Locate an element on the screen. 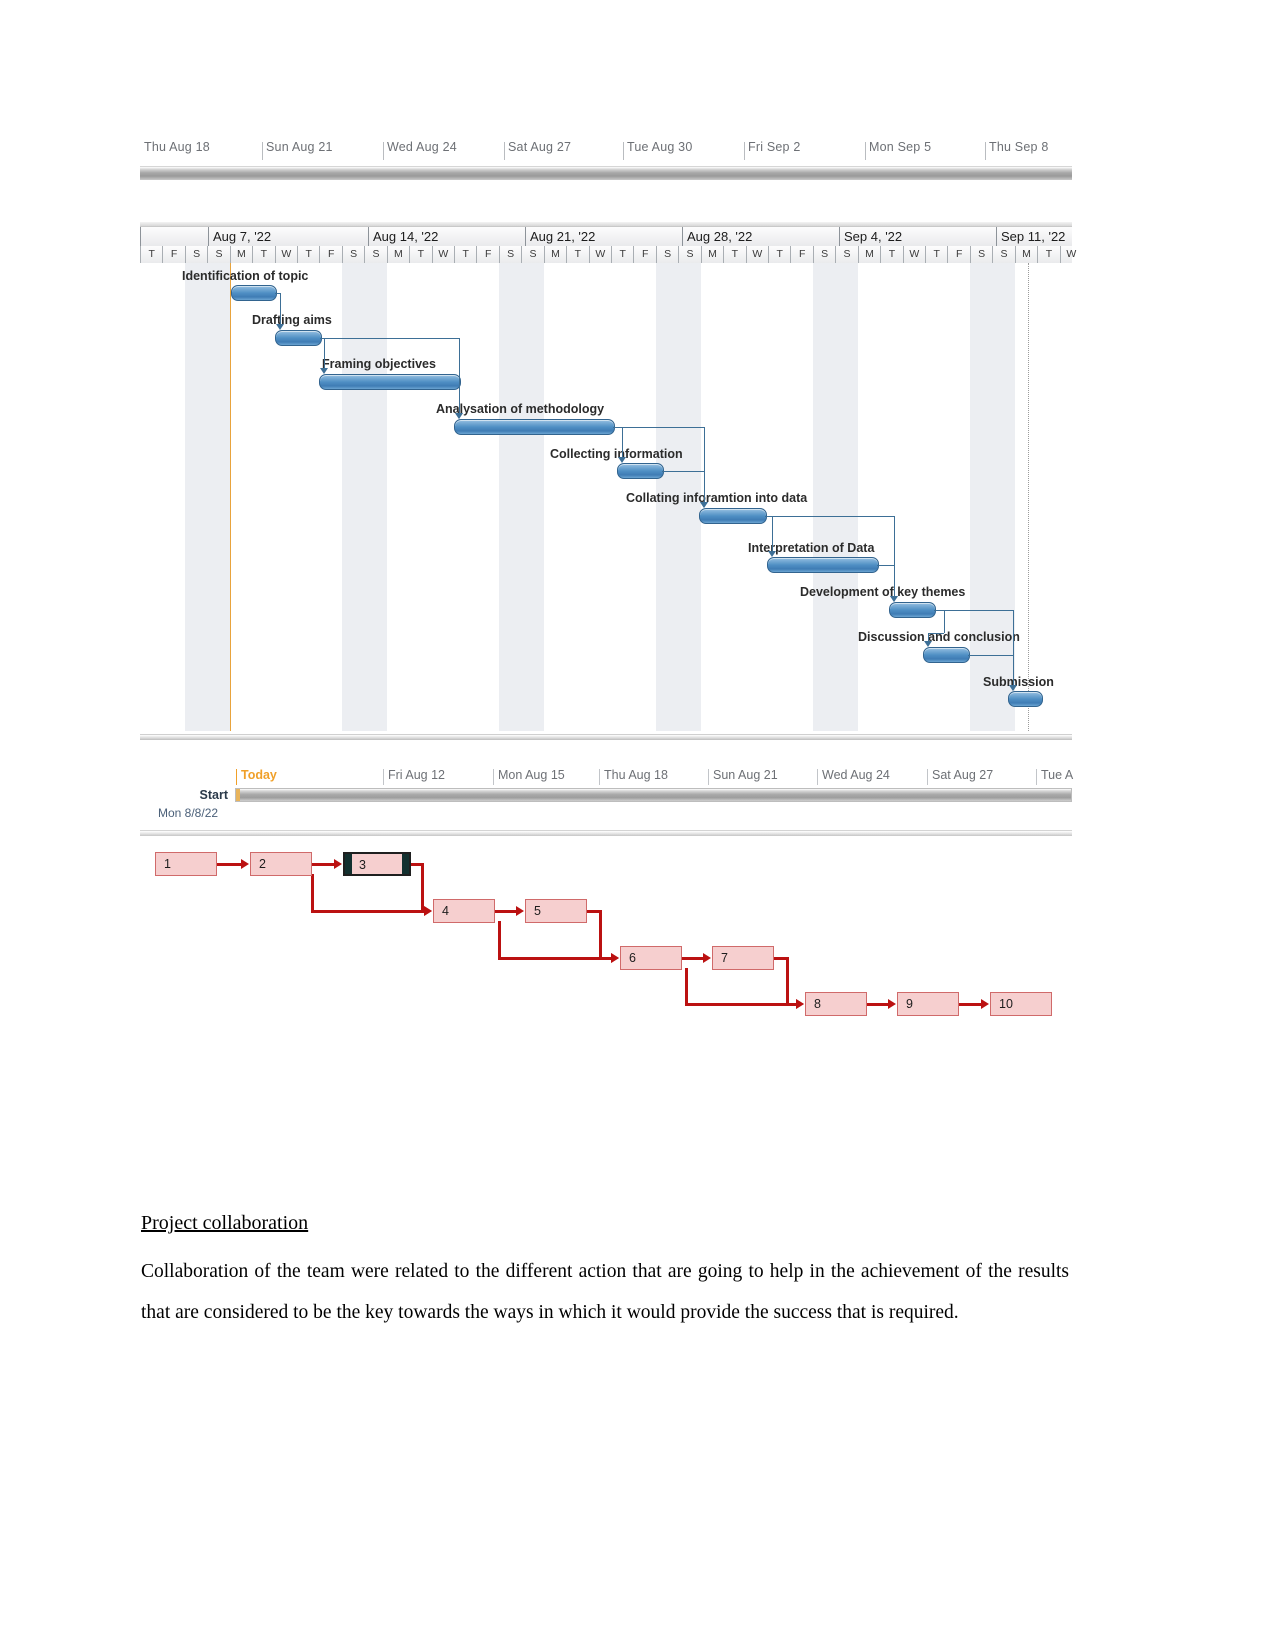  network-node: 4 is located at coordinates (464, 911).